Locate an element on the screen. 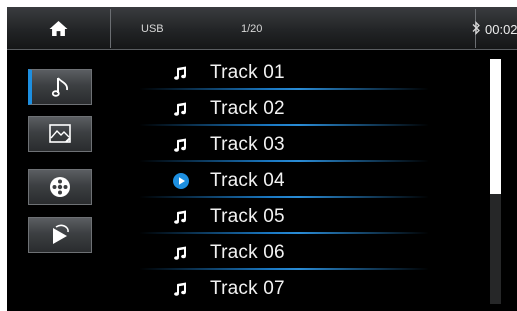 The height and width of the screenshot is (311, 517). track-item: Track 07 is located at coordinates (297, 289).